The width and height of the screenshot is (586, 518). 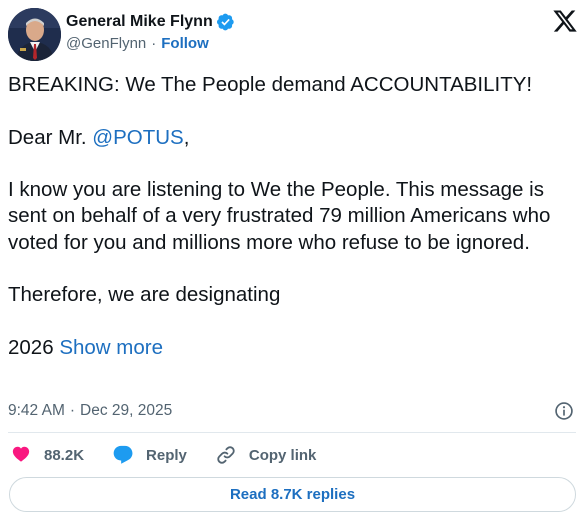 What do you see at coordinates (282, 455) in the screenshot?
I see `copy-link-label: Copy link` at bounding box center [282, 455].